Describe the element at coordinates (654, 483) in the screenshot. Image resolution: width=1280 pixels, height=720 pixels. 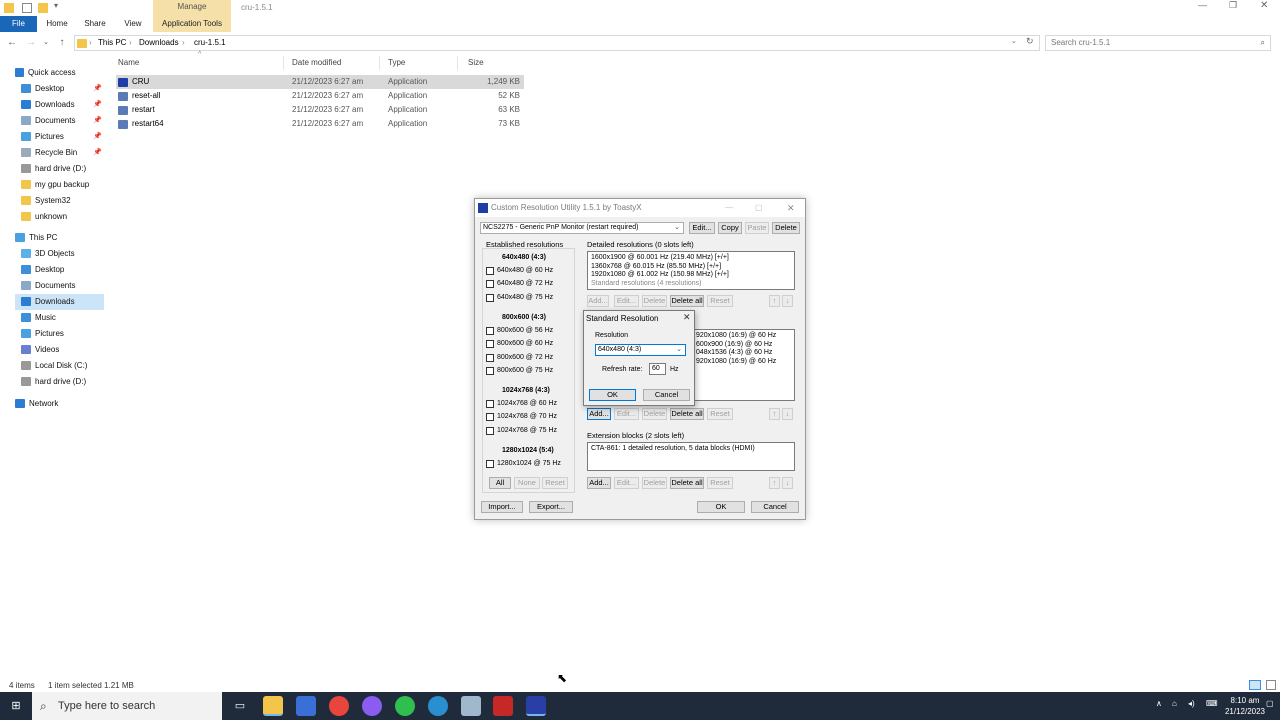
I see `delete-extension-button: Delete` at that location.